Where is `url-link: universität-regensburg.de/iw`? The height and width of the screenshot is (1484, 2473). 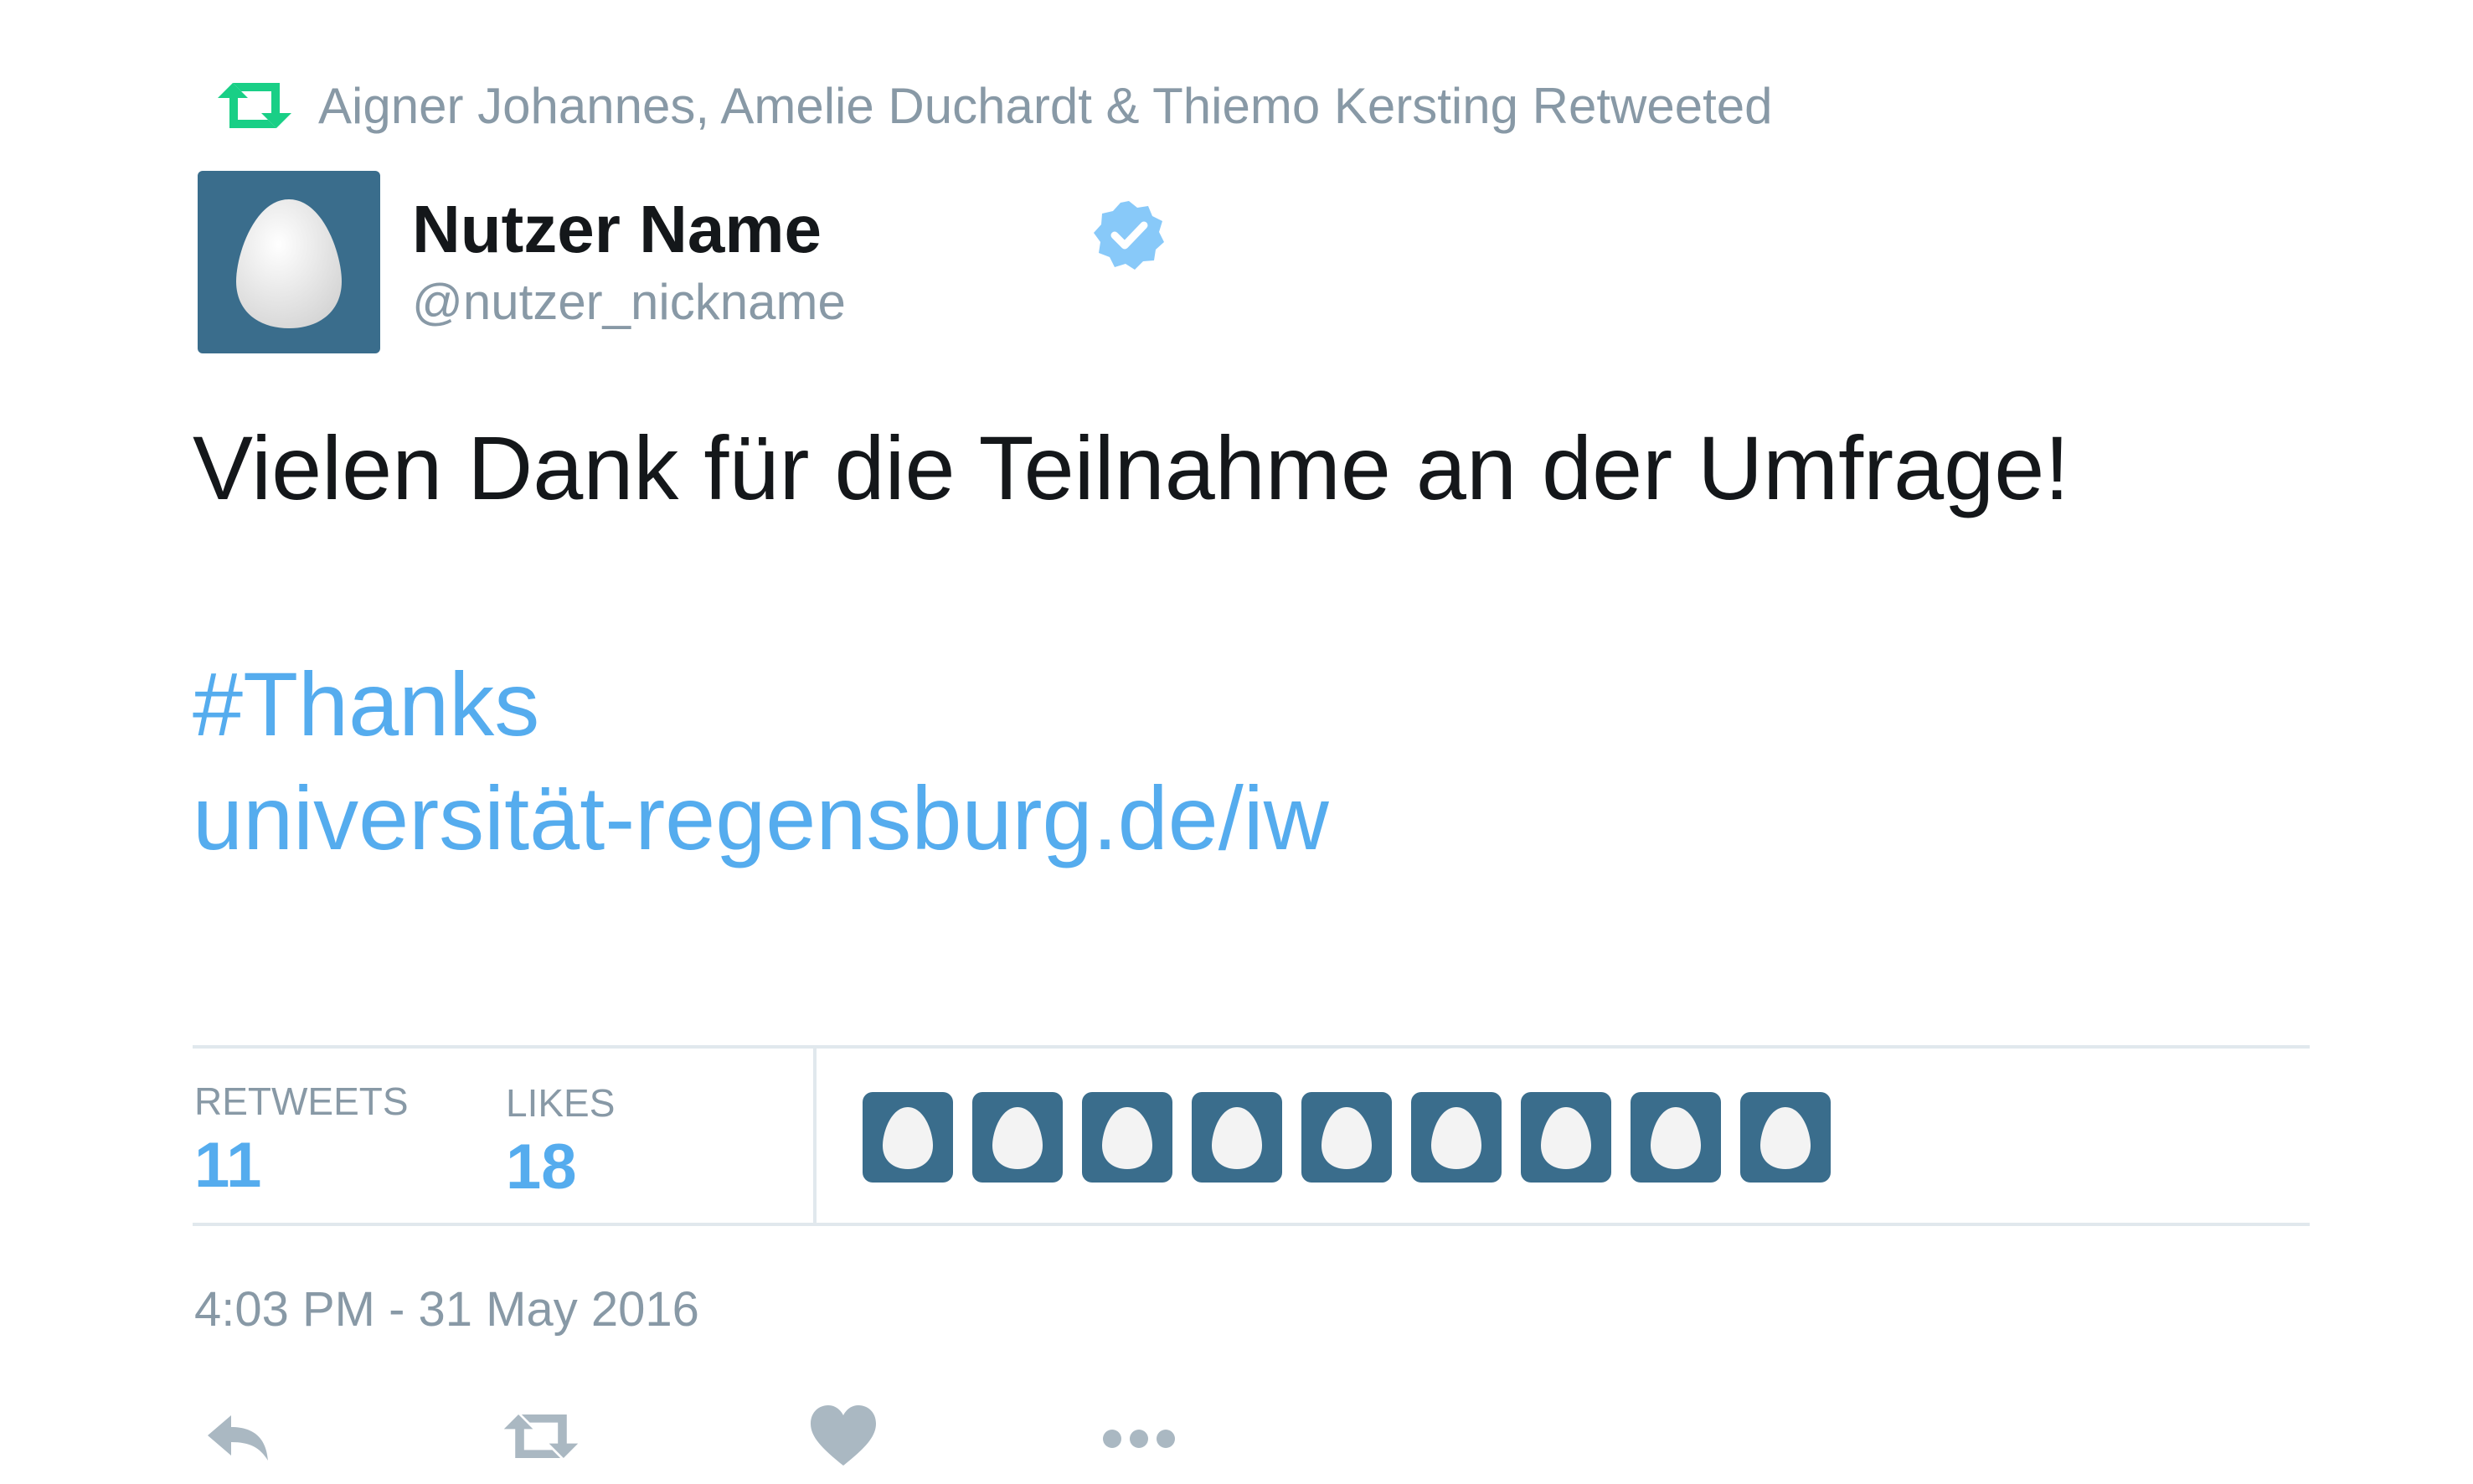 url-link: universität-regensburg.de/iw is located at coordinates (761, 818).